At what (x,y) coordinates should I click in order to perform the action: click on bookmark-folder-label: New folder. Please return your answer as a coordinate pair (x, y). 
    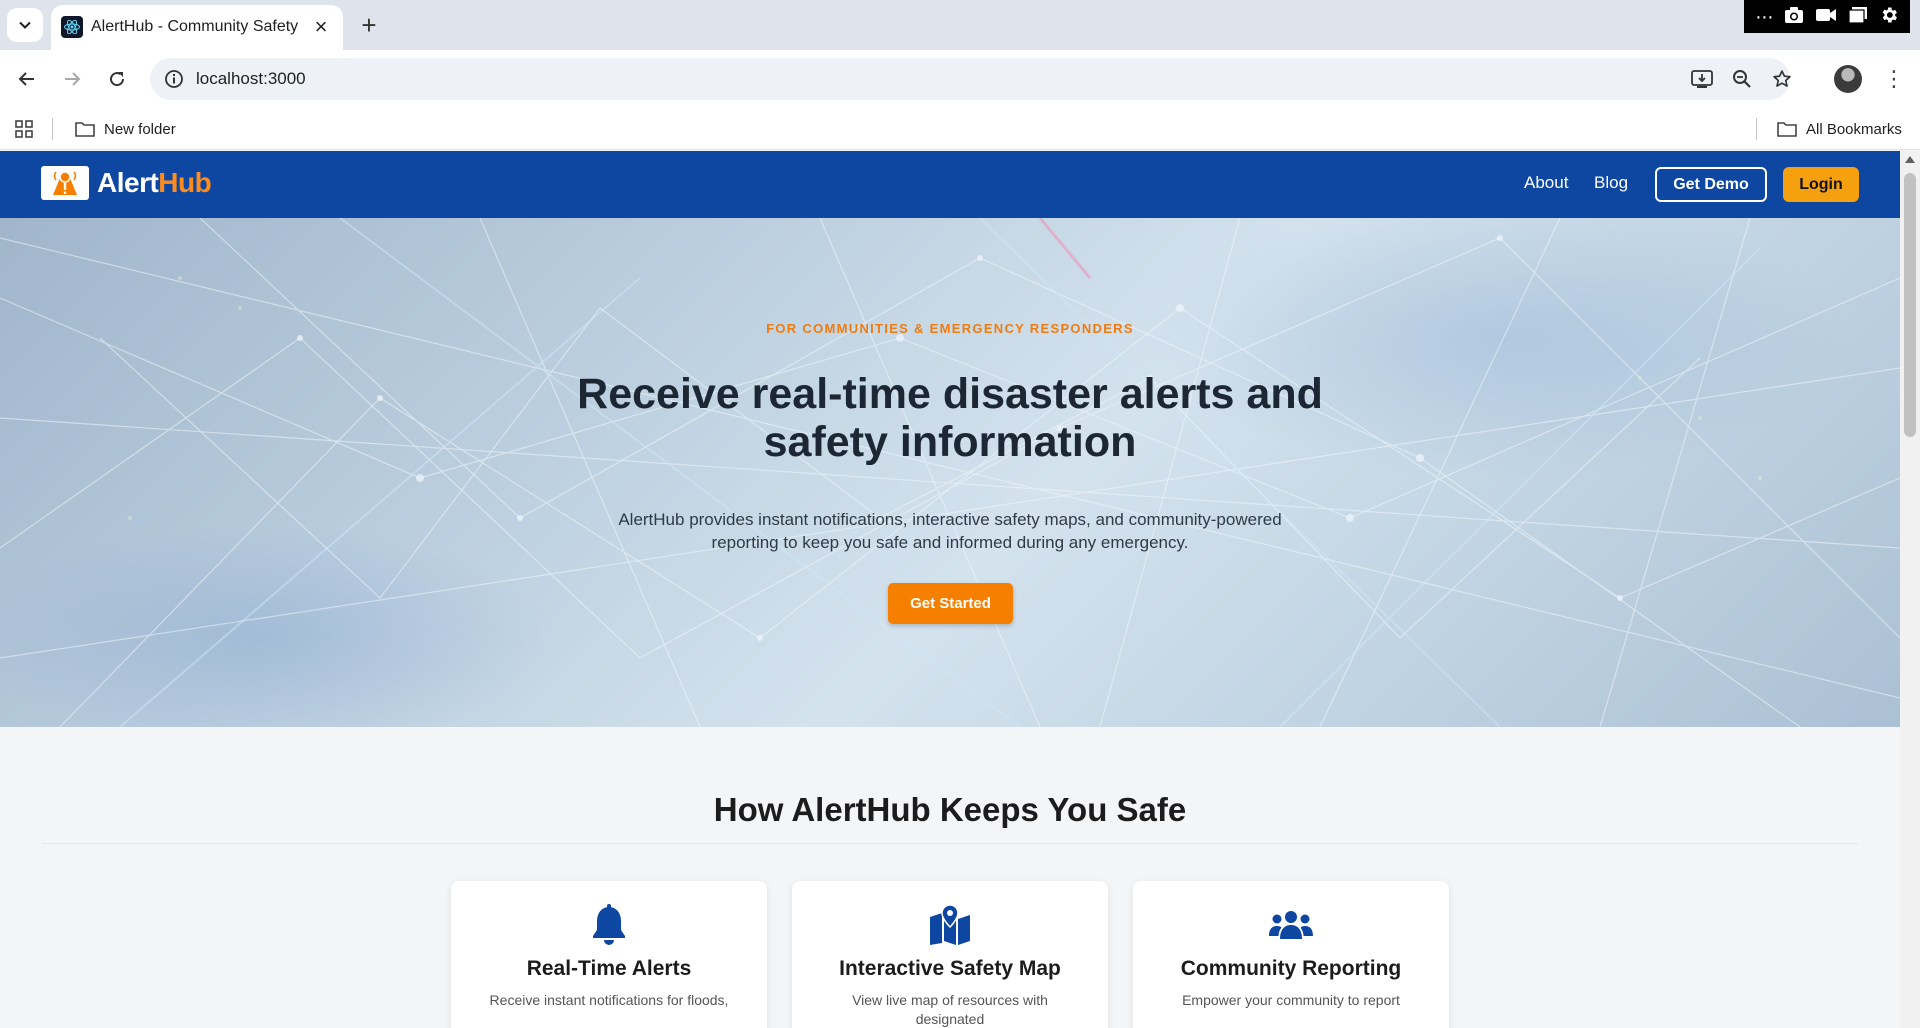
    Looking at the image, I should click on (140, 129).